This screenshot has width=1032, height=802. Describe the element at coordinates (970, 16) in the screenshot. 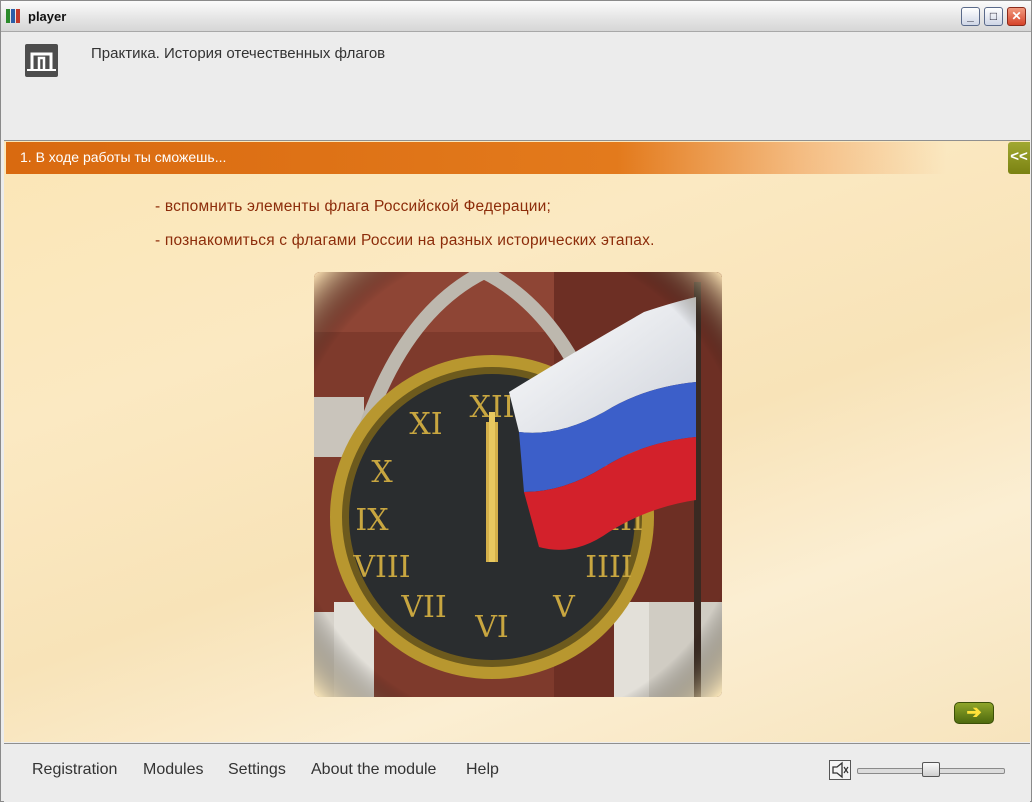

I see `minimize-button: _` at that location.